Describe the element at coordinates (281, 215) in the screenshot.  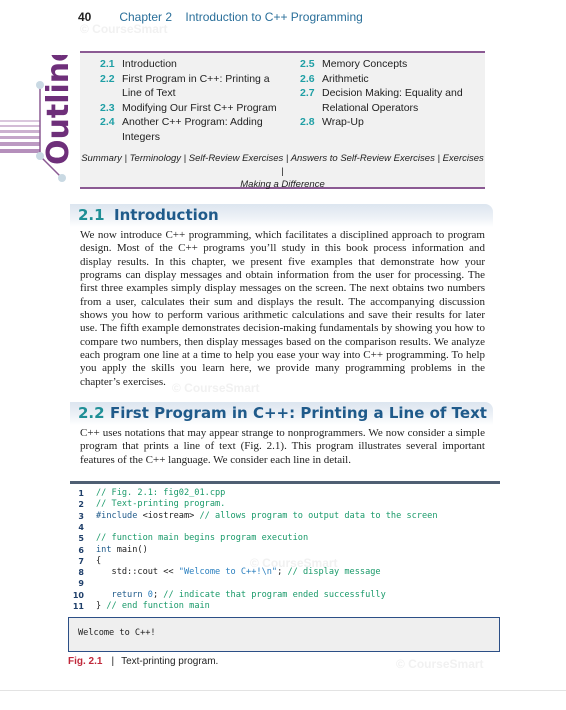
I see `section-heading-2-1: 2.1 Introduction` at that location.